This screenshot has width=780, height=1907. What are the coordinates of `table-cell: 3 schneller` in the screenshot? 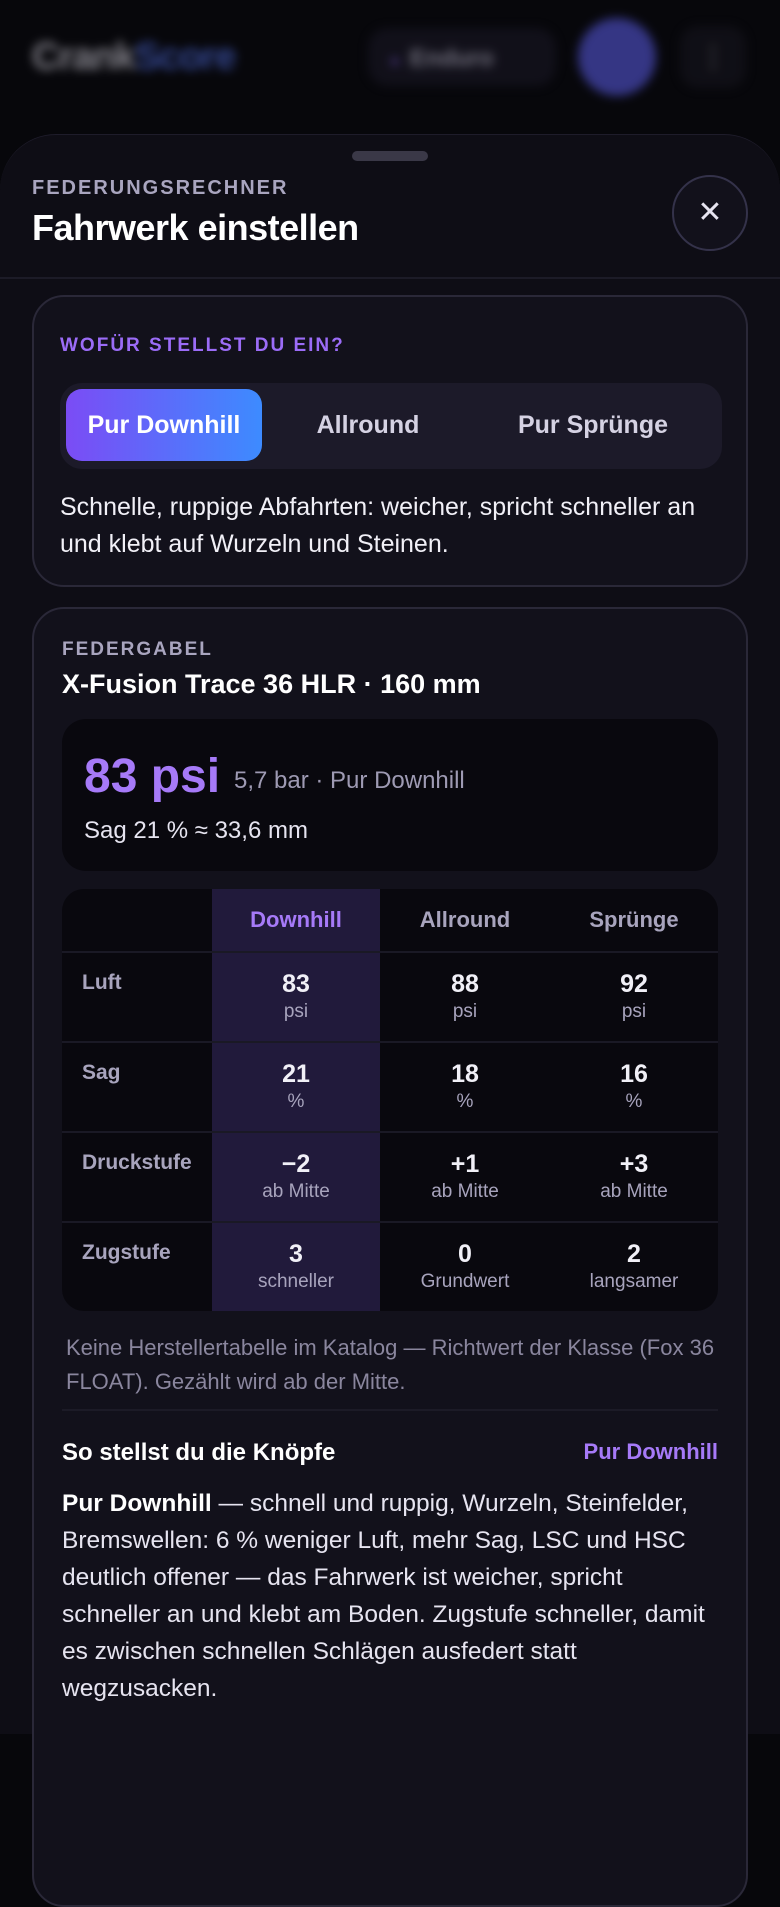 It's located at (296, 1266).